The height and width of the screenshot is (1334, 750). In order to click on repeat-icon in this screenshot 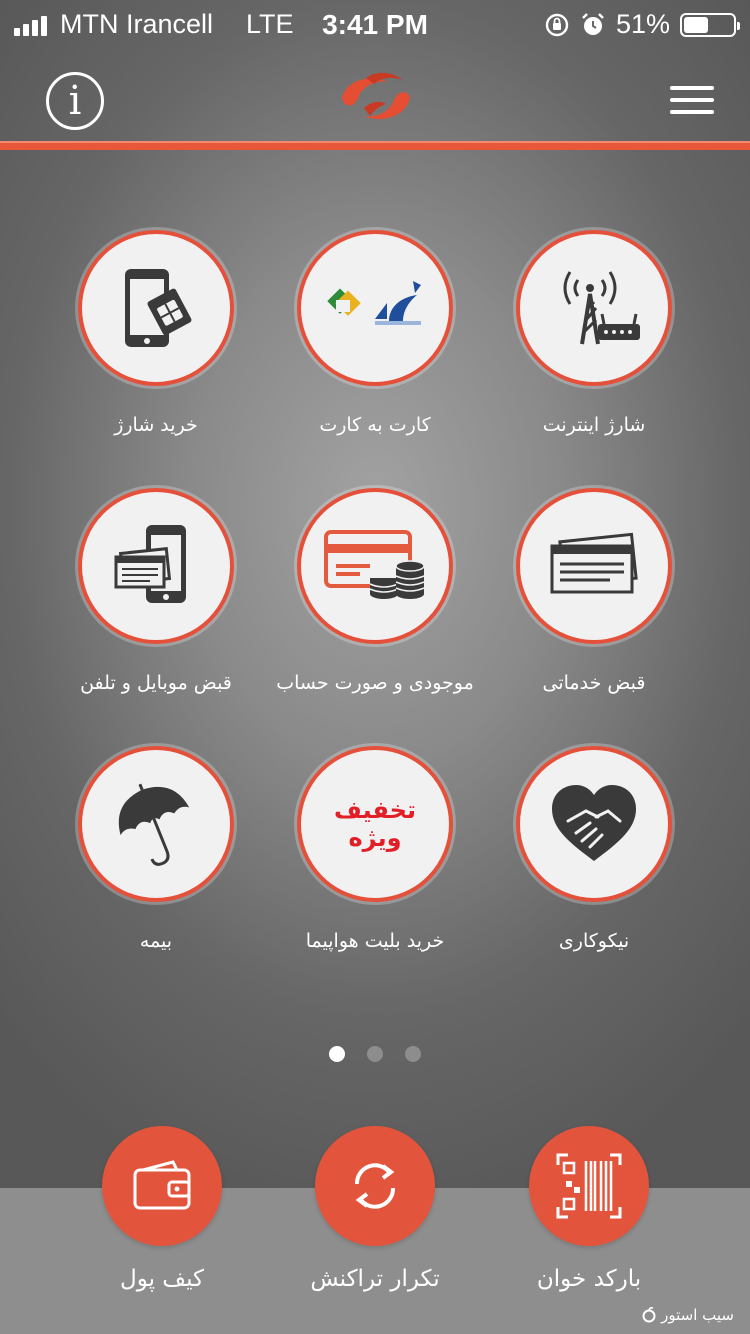, I will do `click(375, 1186)`.